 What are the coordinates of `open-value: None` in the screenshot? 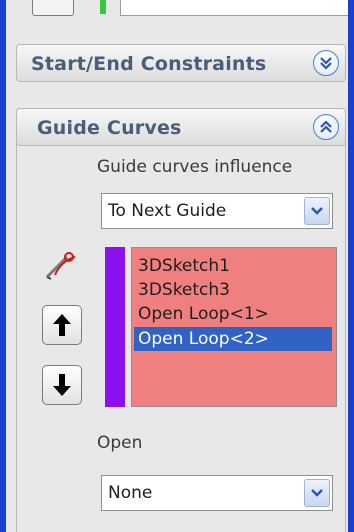 It's located at (130, 493).